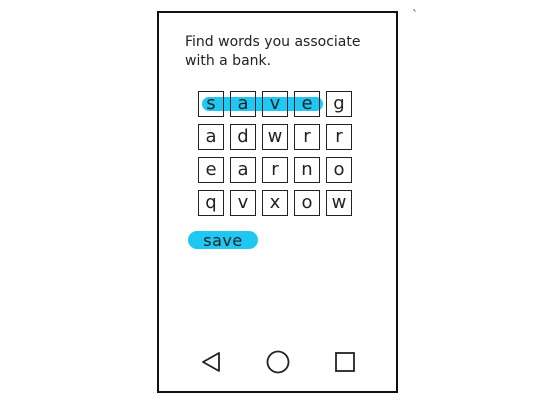  What do you see at coordinates (275, 203) in the screenshot?
I see `grid-cell: x` at bounding box center [275, 203].